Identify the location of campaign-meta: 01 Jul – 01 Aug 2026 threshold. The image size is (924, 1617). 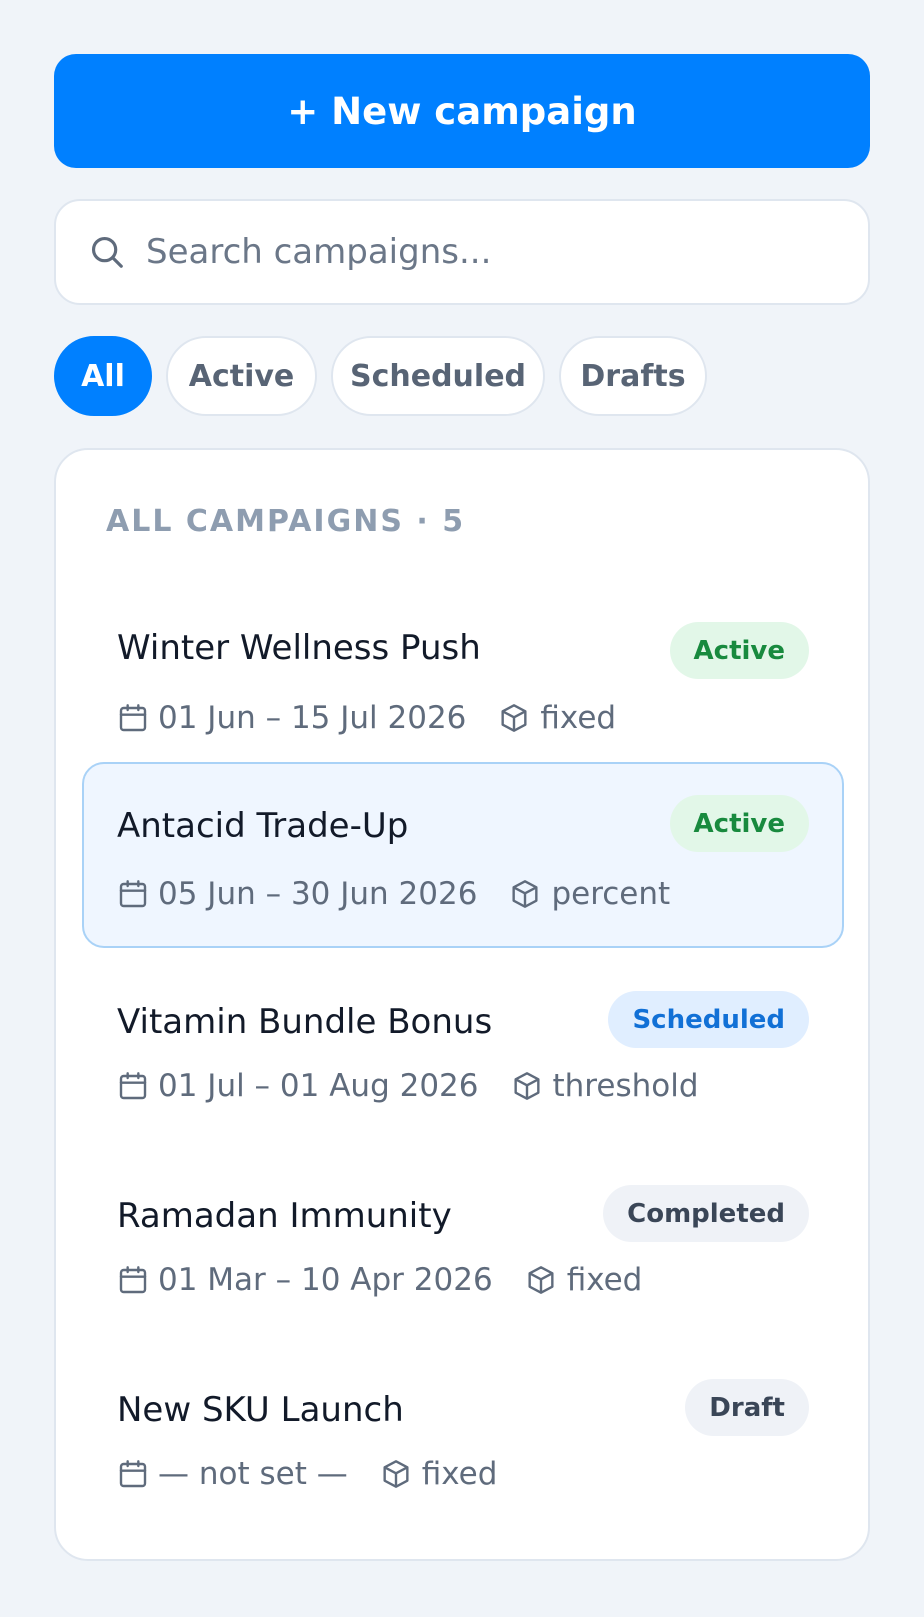
(408, 1086).